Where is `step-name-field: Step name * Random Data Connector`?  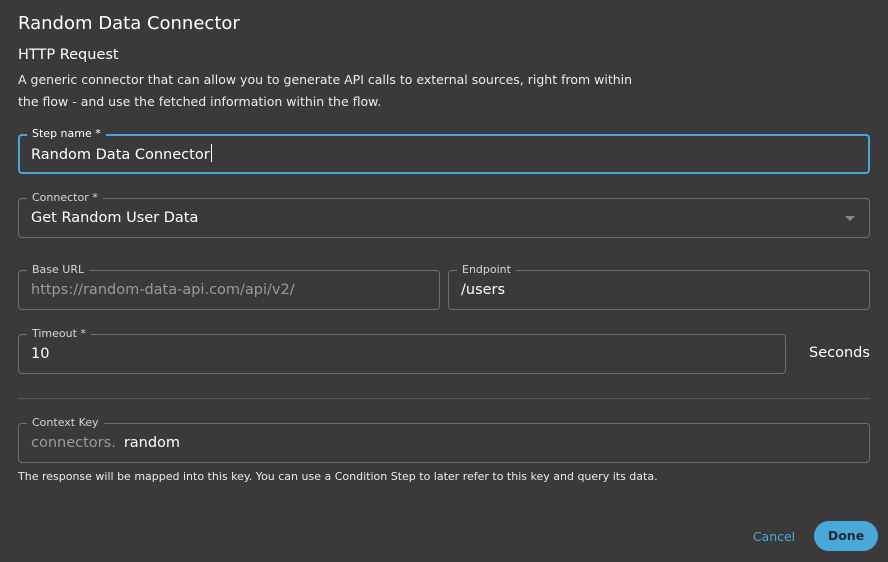
step-name-field: Step name * Random Data Connector is located at coordinates (444, 150).